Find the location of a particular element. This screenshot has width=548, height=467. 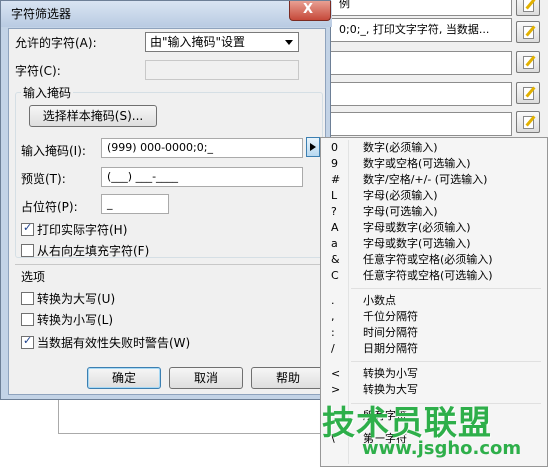

char-field is located at coordinates (222, 70).